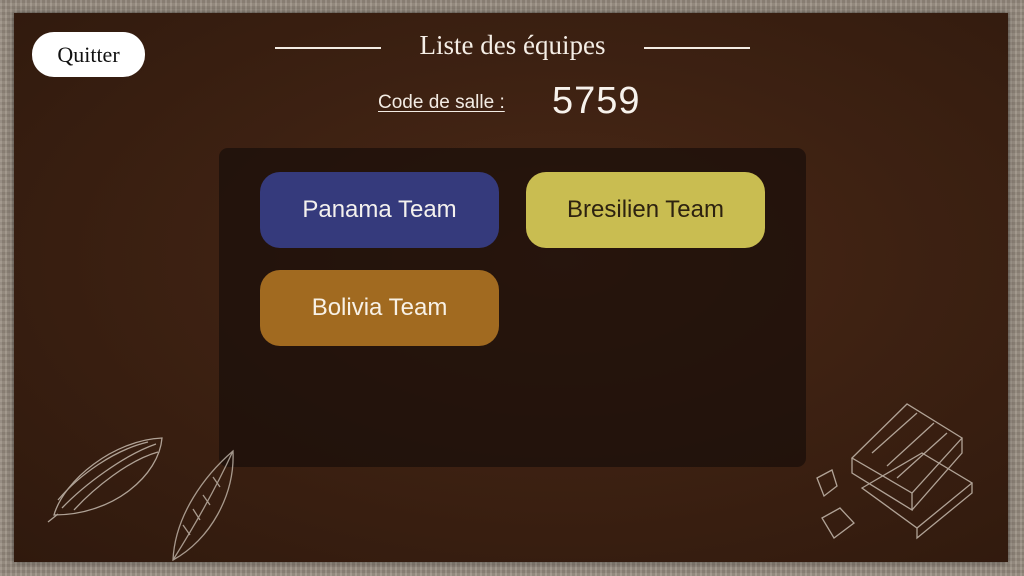  I want to click on page-title: Liste des équipes, so click(512, 45).